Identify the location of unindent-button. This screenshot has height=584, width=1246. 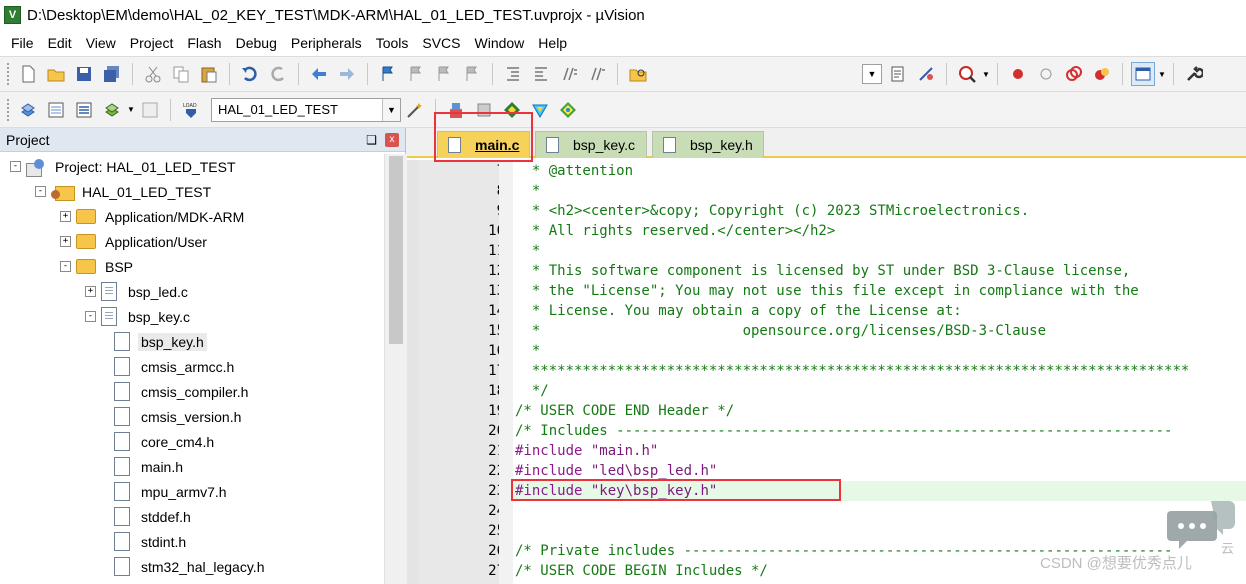
(541, 74).